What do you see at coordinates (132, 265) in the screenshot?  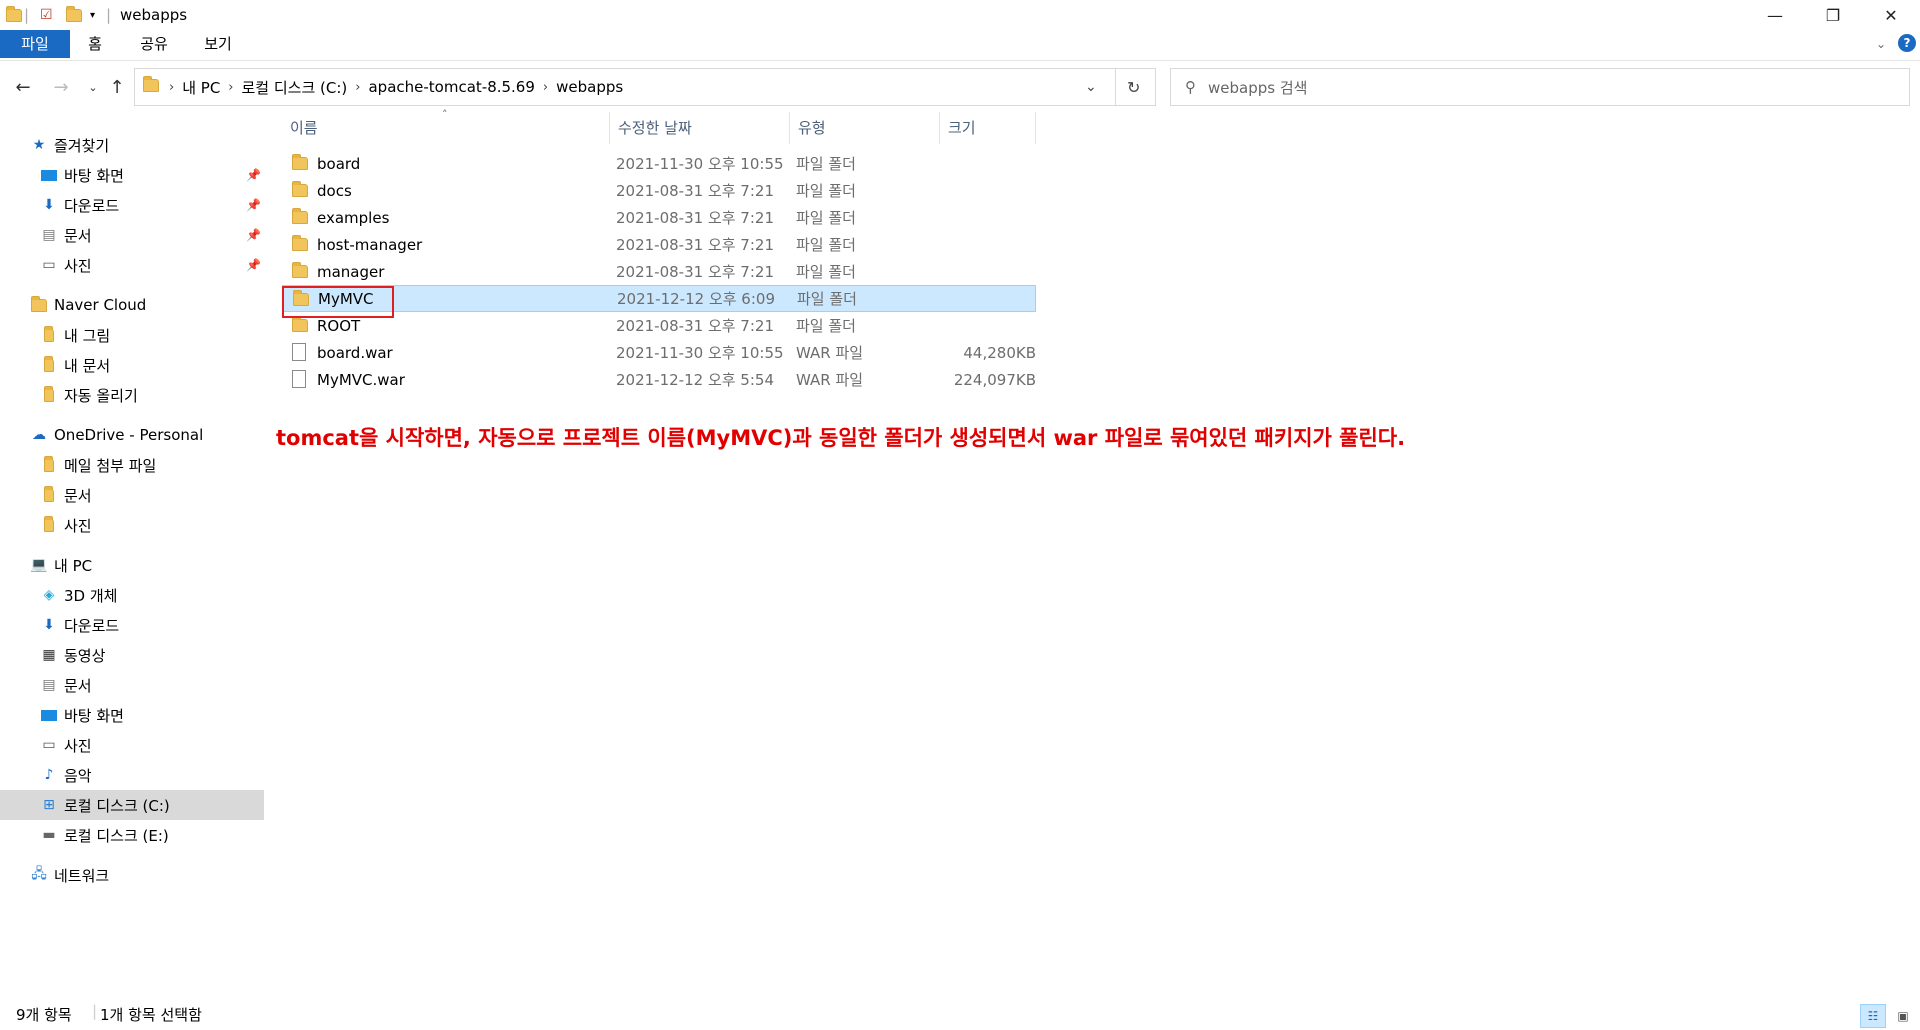 I see `nav-item-pictures: ▭ 사진 📌` at bounding box center [132, 265].